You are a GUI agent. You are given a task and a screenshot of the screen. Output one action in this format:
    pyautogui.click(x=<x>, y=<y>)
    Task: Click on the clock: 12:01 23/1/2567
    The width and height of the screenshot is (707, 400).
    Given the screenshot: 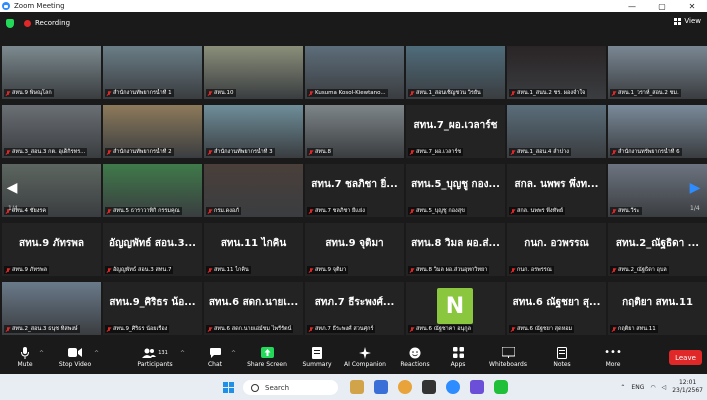 What is the action you would take?
    pyautogui.click(x=687, y=387)
    